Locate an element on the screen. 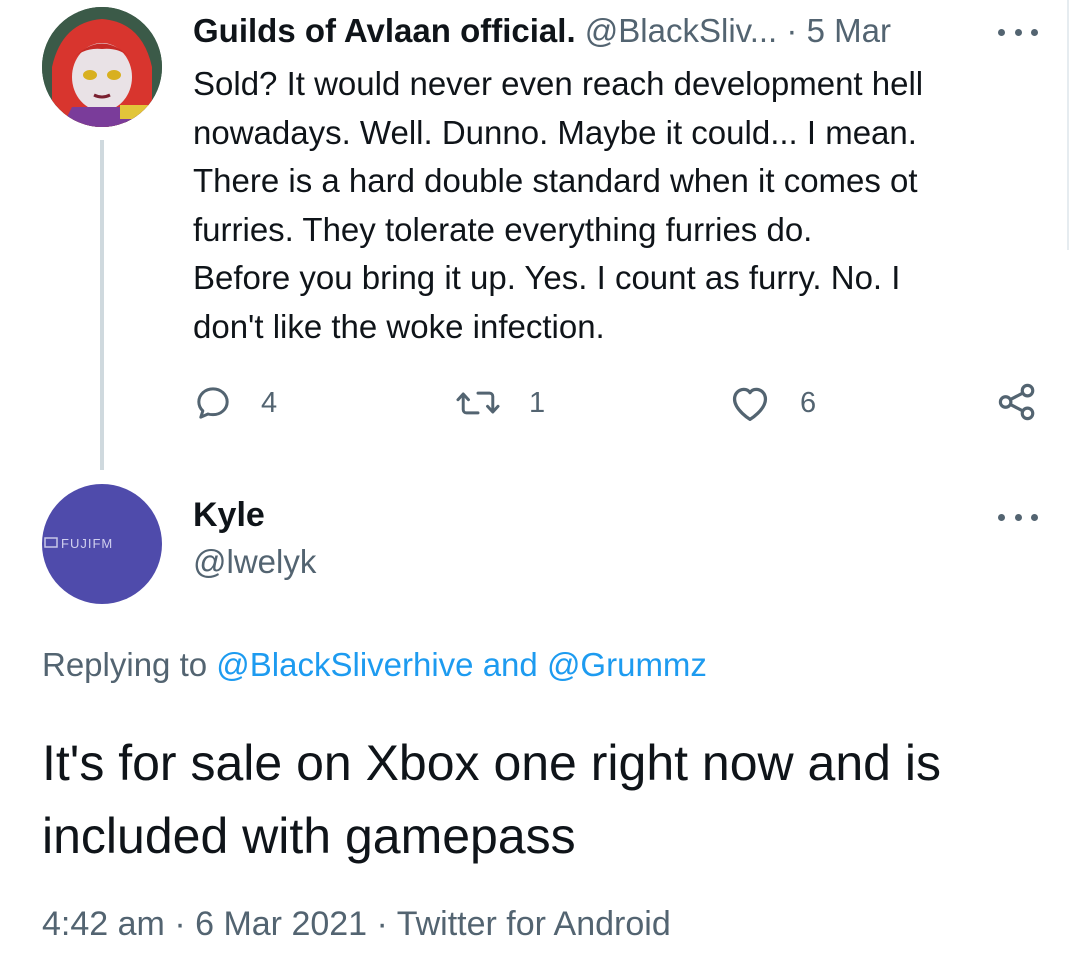 The width and height of the screenshot is (1075, 964). main-text-line: included with gamepass is located at coordinates (309, 836).